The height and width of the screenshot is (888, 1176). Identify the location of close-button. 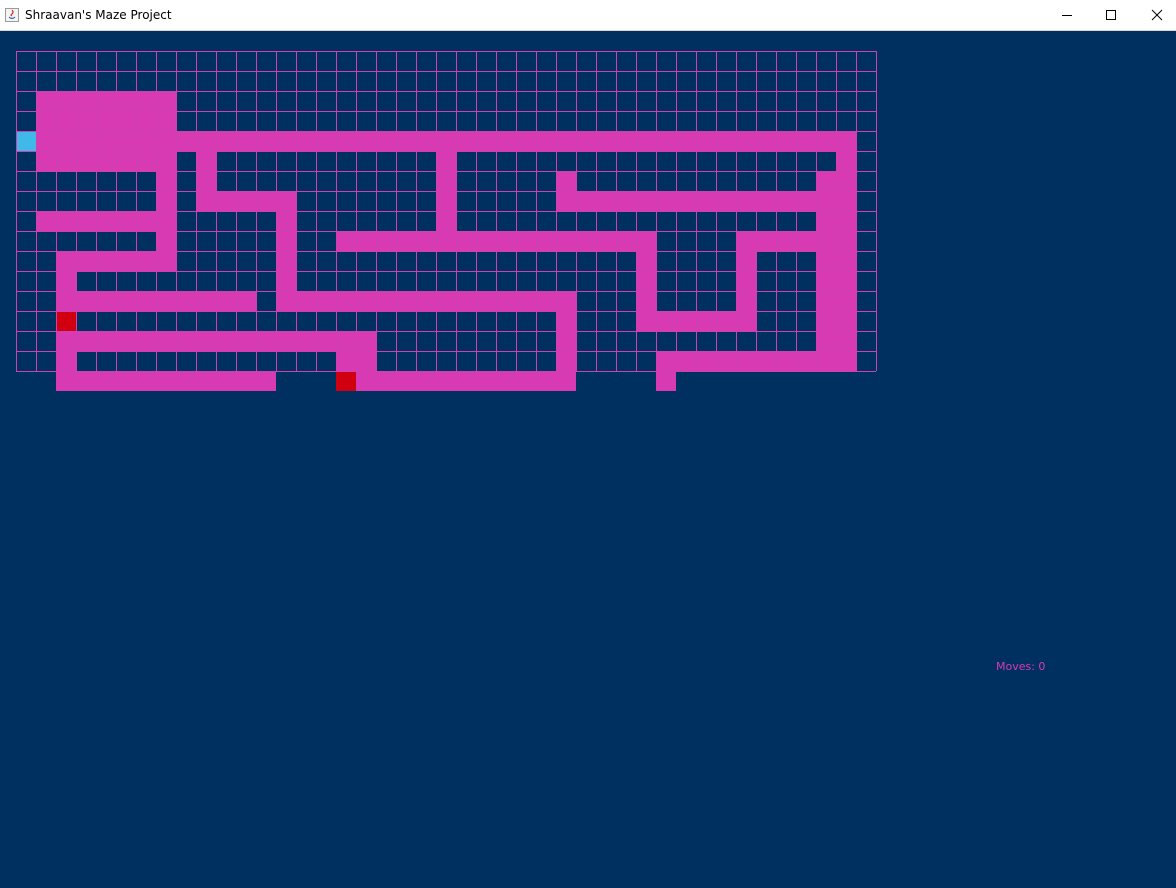
(1155, 15).